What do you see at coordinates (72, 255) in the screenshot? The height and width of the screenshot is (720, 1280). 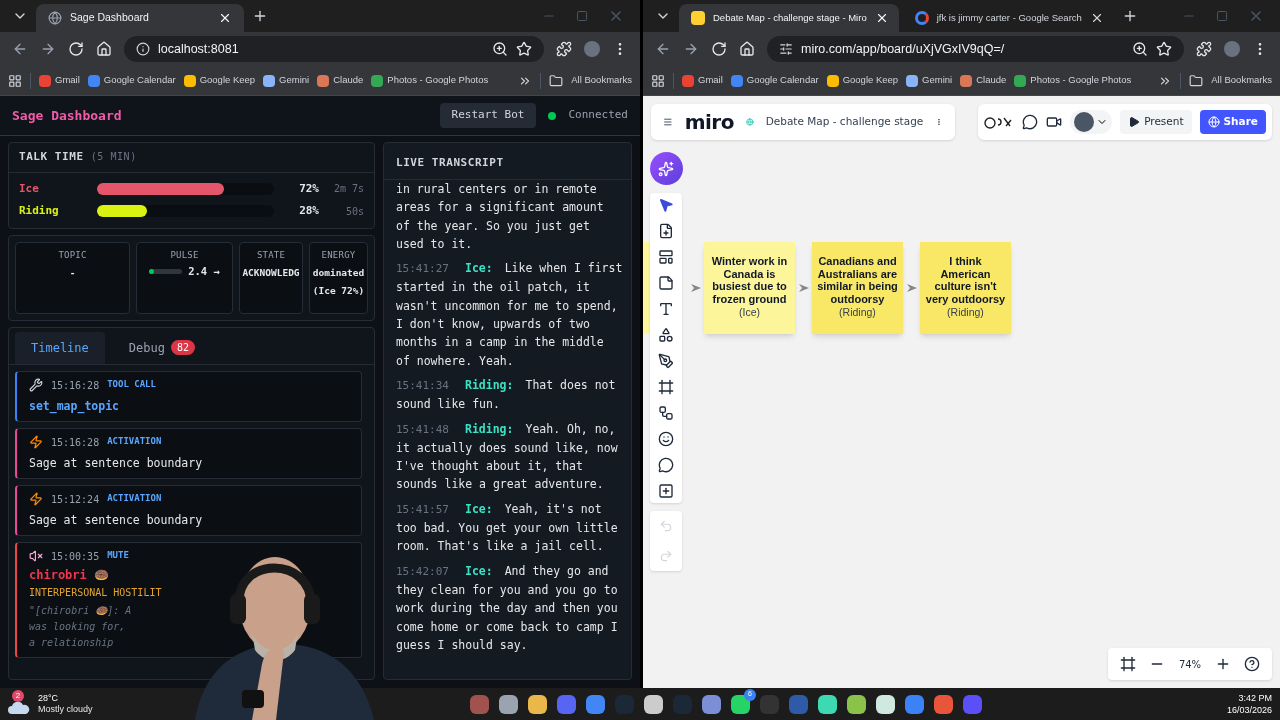 I see `stat-label: TOPIC` at bounding box center [72, 255].